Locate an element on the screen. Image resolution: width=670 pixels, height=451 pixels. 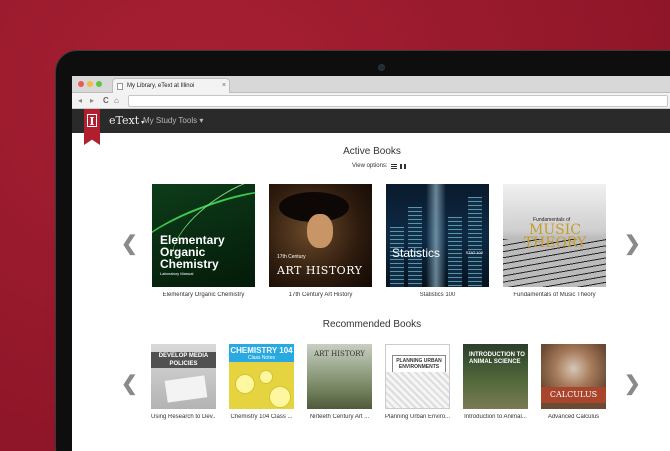
book-title: Advanced Calculus is located at coordinates (573, 417).